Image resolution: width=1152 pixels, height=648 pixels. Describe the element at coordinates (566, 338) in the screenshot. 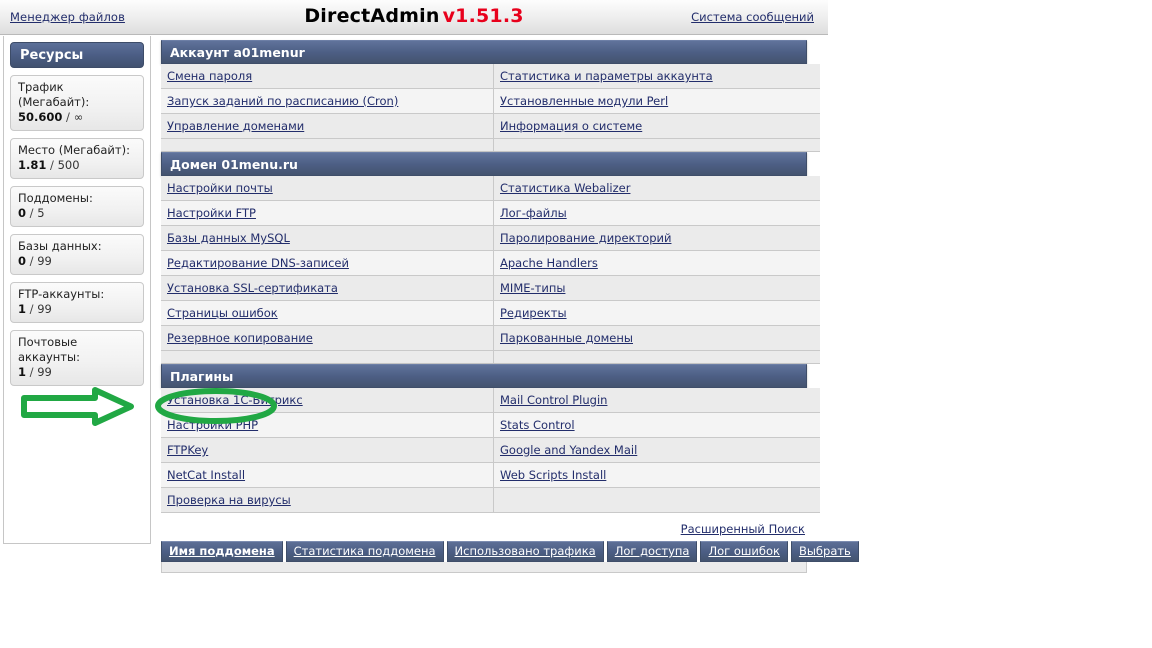

I see `panel-link: Паркованные домены` at that location.